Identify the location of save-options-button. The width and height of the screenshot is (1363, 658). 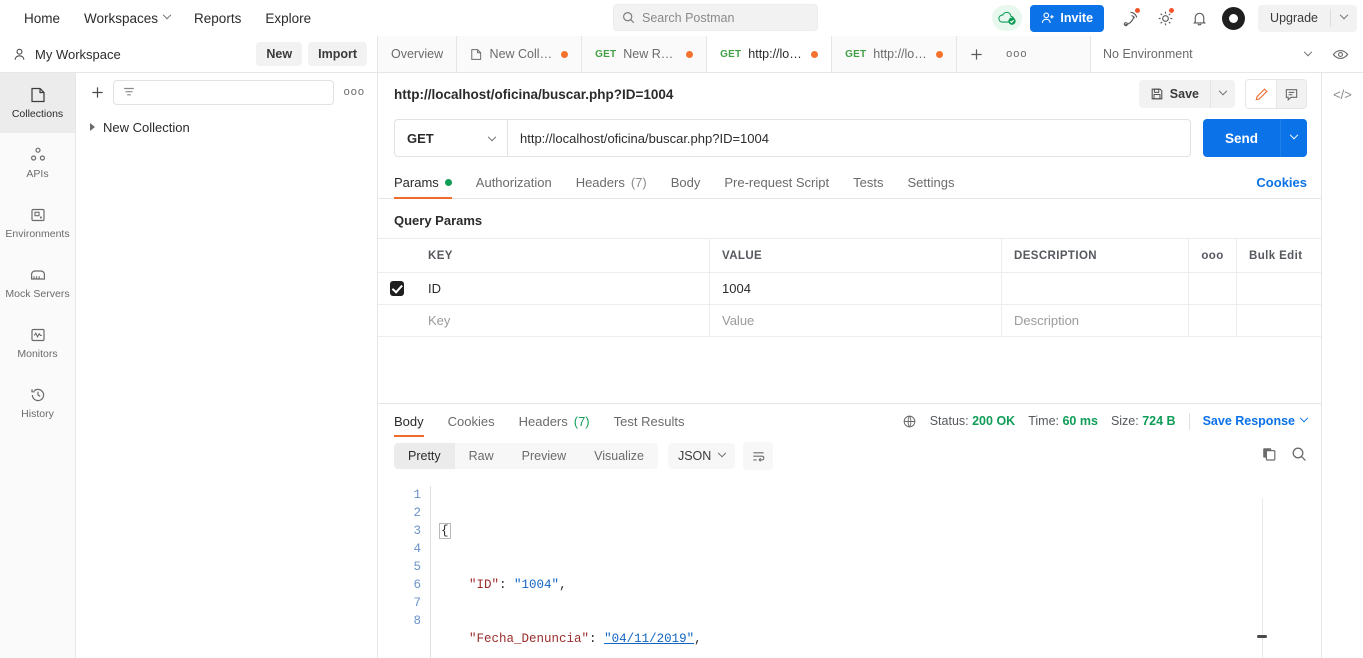
(1222, 94).